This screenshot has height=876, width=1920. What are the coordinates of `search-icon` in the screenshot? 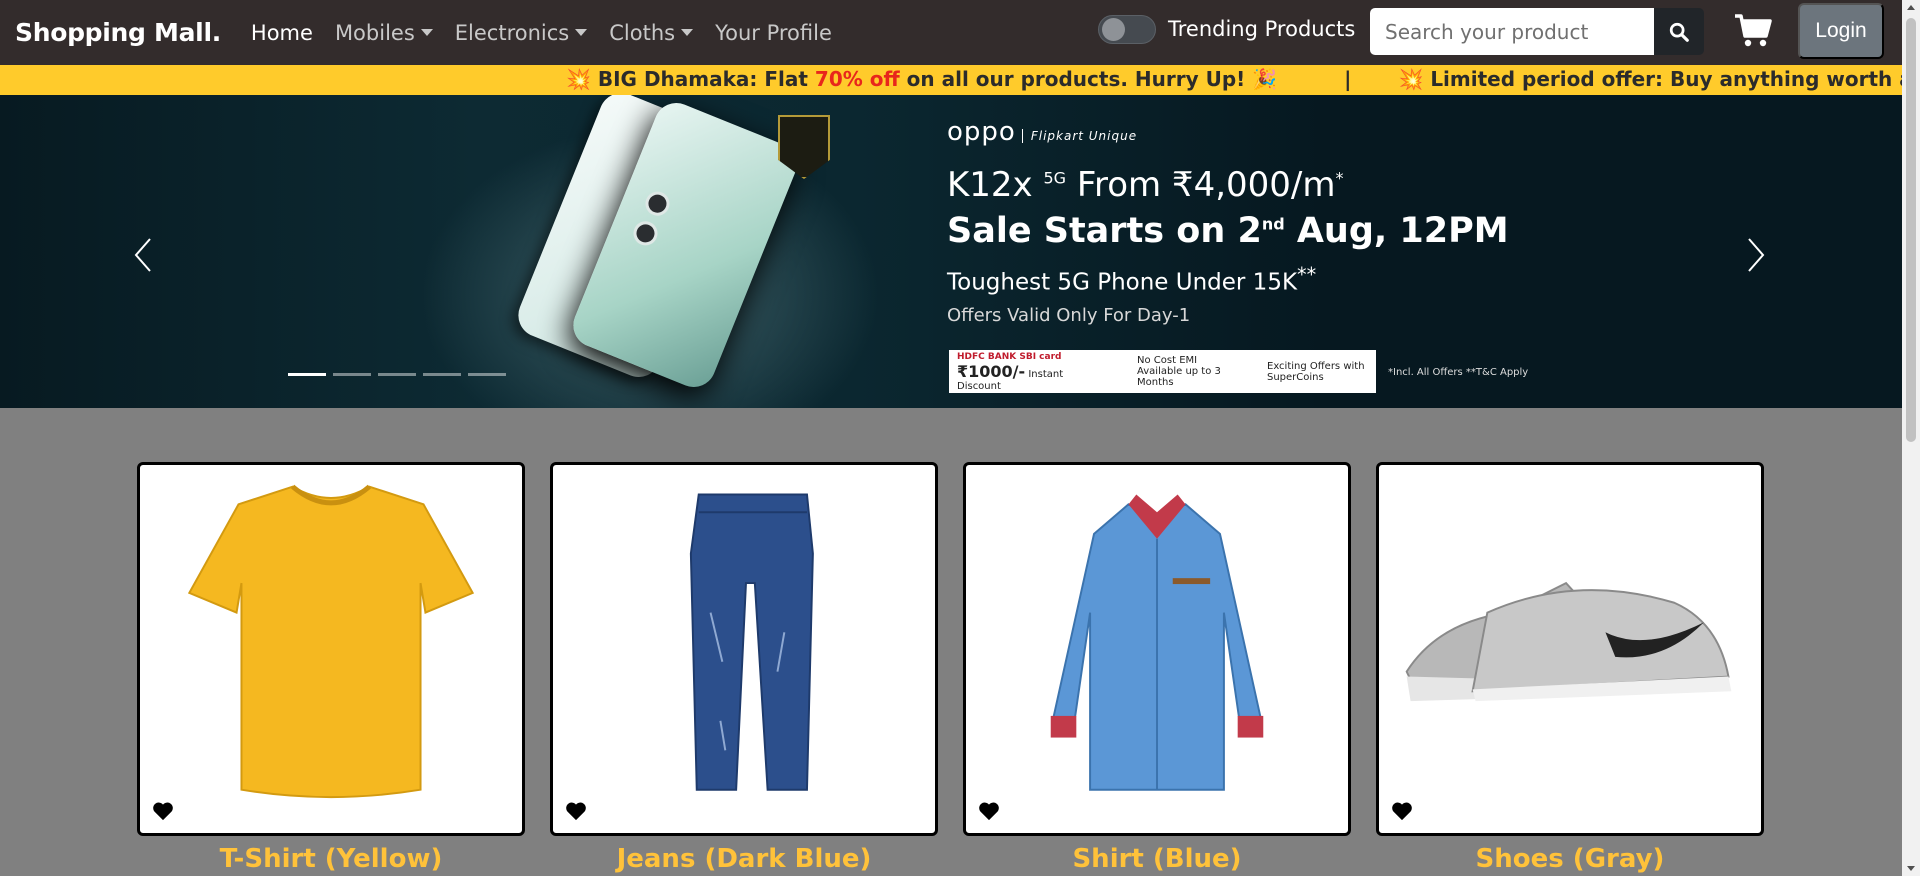 It's located at (1679, 32).